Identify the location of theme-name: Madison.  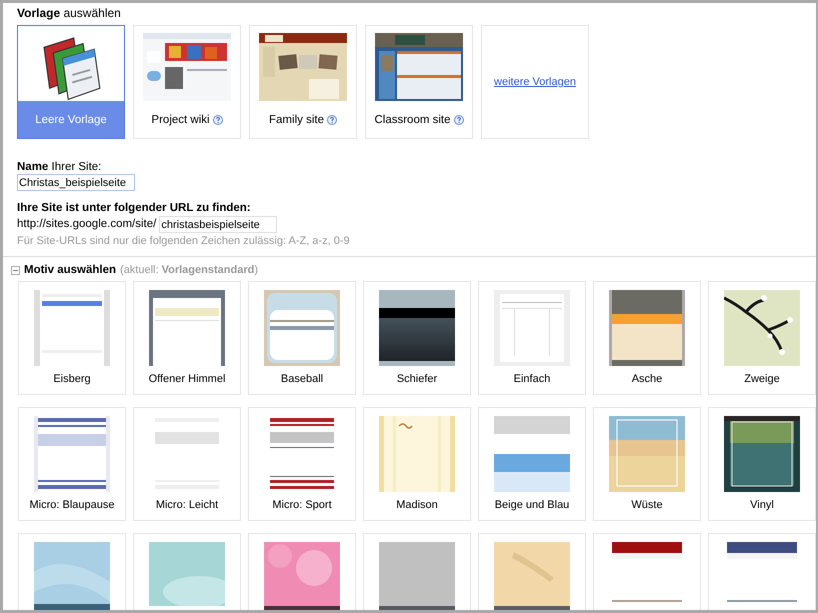
(417, 505).